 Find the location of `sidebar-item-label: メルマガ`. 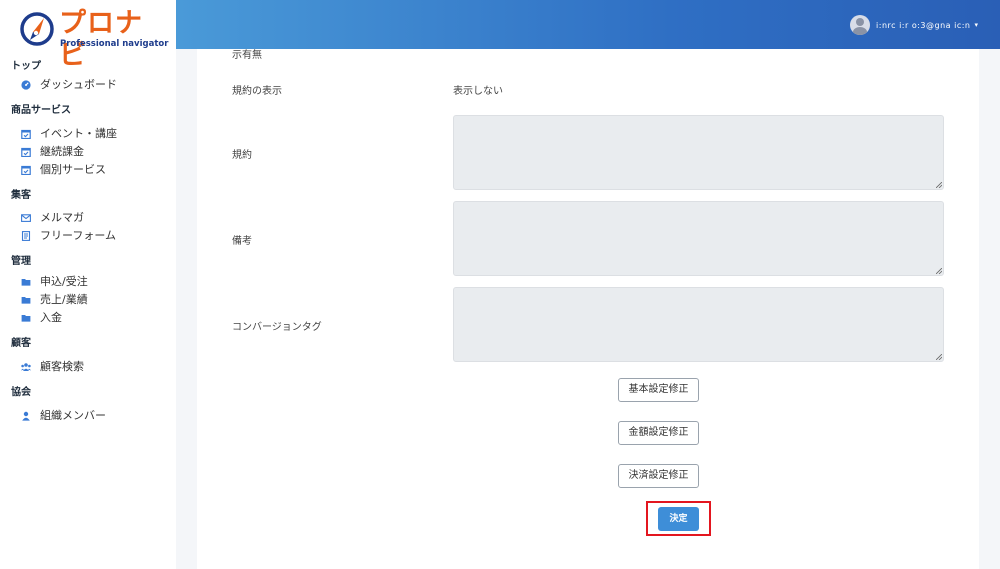

sidebar-item-label: メルマガ is located at coordinates (62, 217).